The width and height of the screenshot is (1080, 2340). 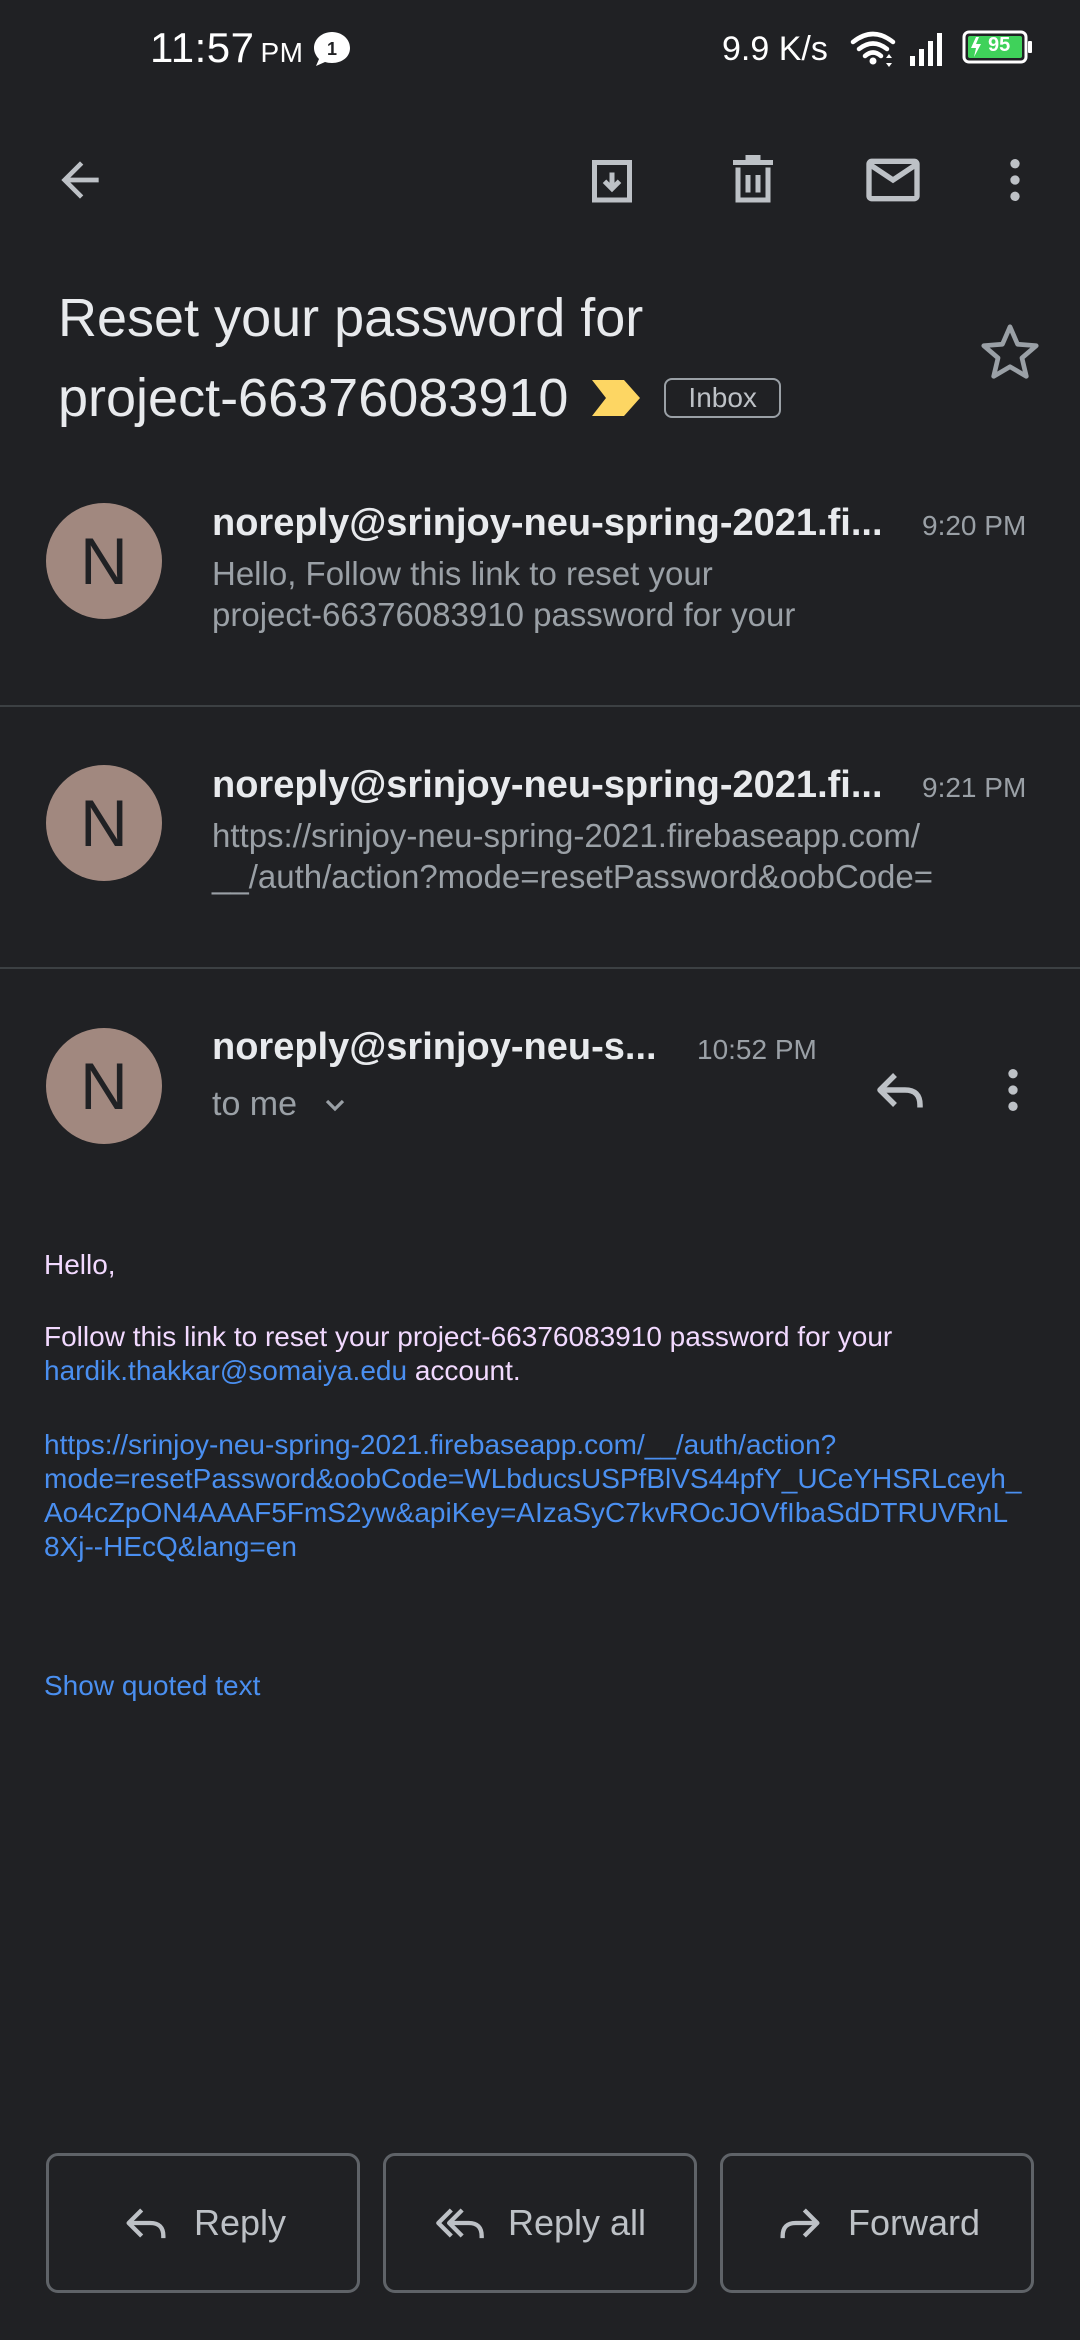 What do you see at coordinates (974, 525) in the screenshot?
I see `message-time: 9:20 PM` at bounding box center [974, 525].